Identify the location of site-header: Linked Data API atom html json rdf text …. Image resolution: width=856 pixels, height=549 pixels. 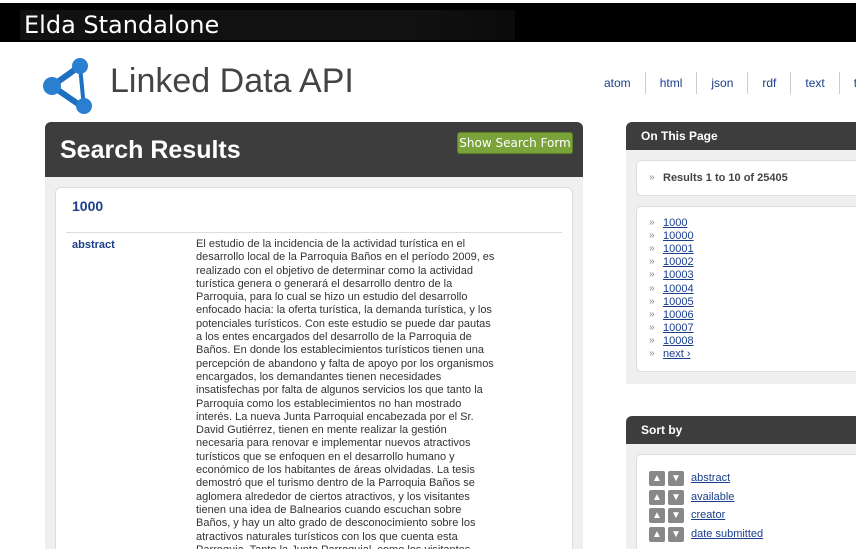
(428, 82).